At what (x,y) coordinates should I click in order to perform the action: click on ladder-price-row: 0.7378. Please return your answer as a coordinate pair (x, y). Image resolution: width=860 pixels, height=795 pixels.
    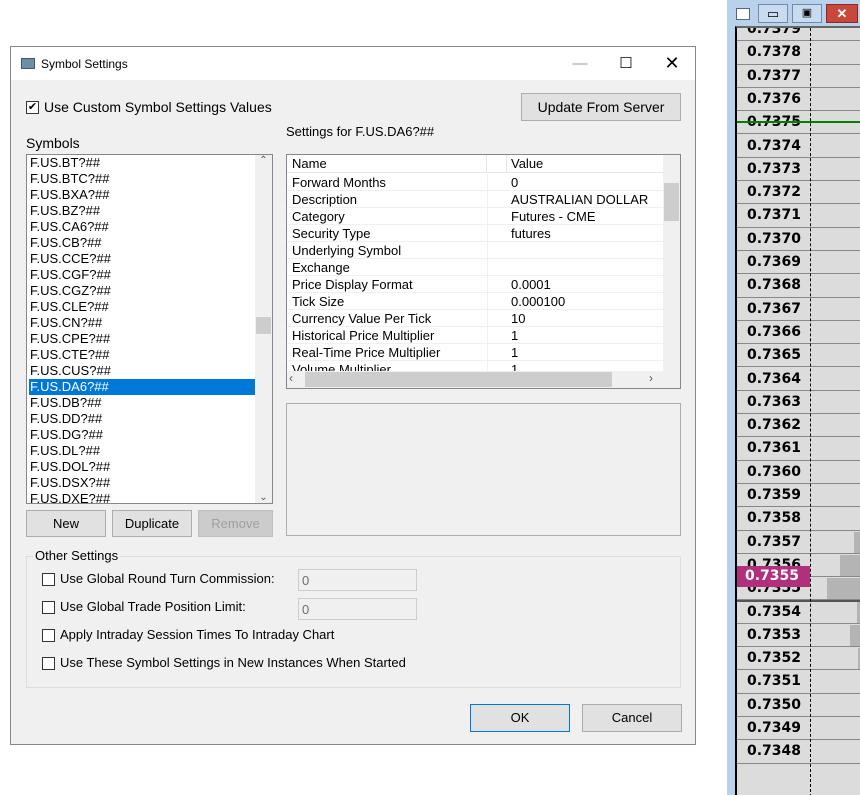
    Looking at the image, I should click on (798, 53).